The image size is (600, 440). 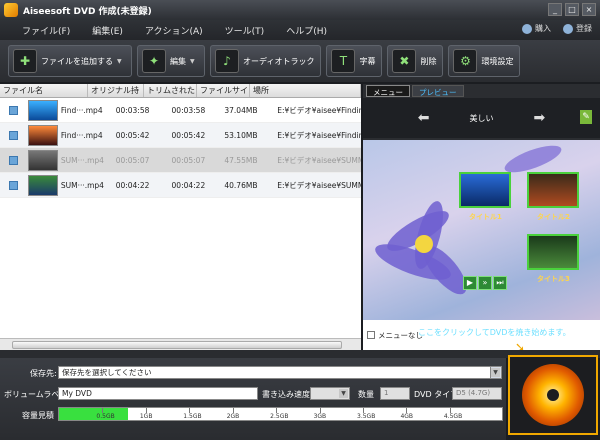 I want to click on tab-preview: プレビュー, so click(x=438, y=91).